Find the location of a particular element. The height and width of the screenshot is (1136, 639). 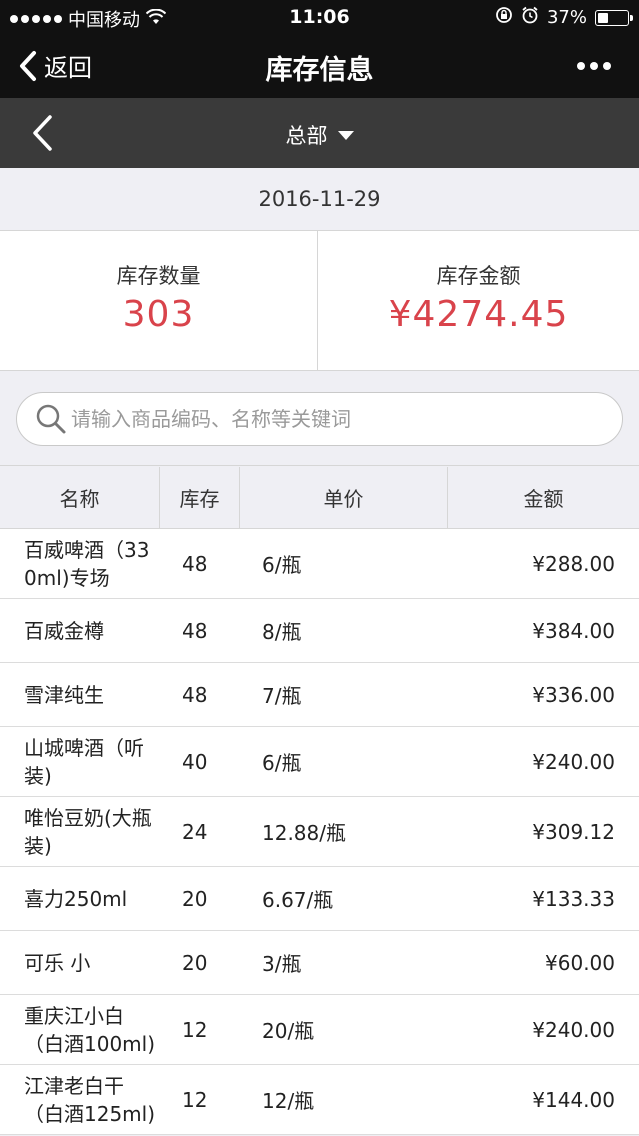

page-title: 库存信息 is located at coordinates (319, 70).